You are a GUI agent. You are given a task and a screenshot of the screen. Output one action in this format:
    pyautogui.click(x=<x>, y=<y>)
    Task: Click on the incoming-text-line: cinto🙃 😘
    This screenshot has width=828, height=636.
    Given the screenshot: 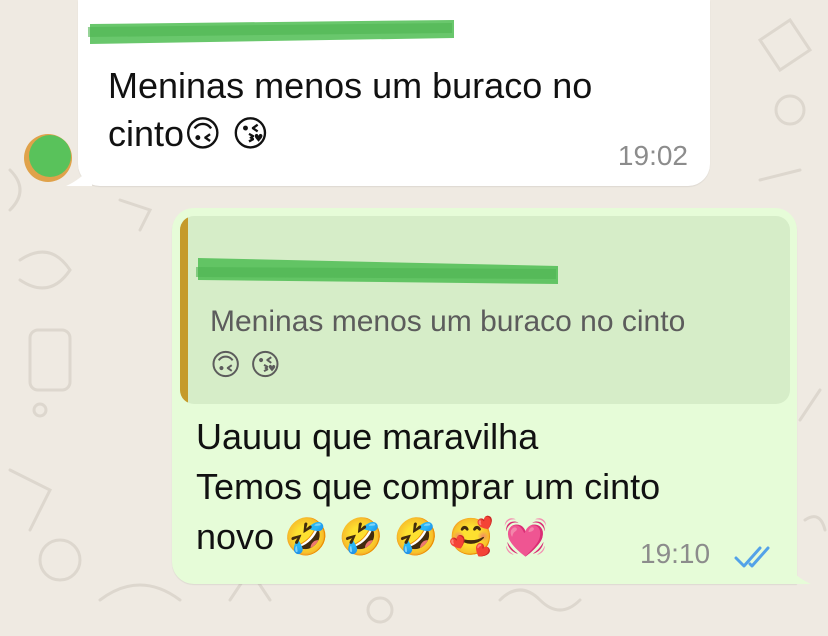 What is the action you would take?
    pyautogui.click(x=189, y=133)
    